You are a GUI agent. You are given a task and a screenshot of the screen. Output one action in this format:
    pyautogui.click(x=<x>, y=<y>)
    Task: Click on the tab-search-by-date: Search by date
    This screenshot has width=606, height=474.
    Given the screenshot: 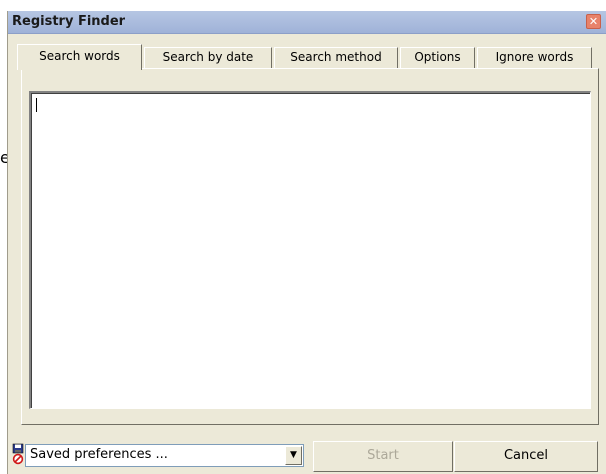 What is the action you would take?
    pyautogui.click(x=208, y=57)
    